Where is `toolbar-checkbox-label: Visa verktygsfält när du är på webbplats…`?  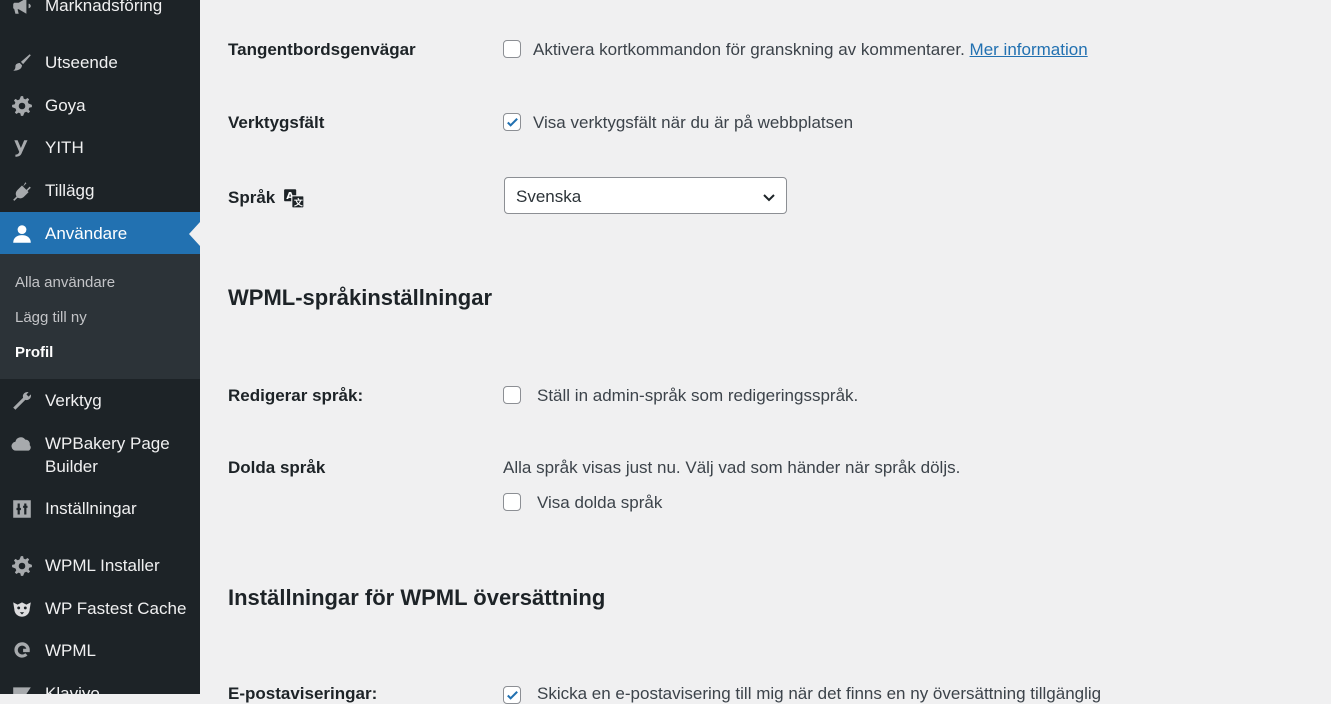 toolbar-checkbox-label: Visa verktygsfält när du är på webbplats… is located at coordinates (693, 122).